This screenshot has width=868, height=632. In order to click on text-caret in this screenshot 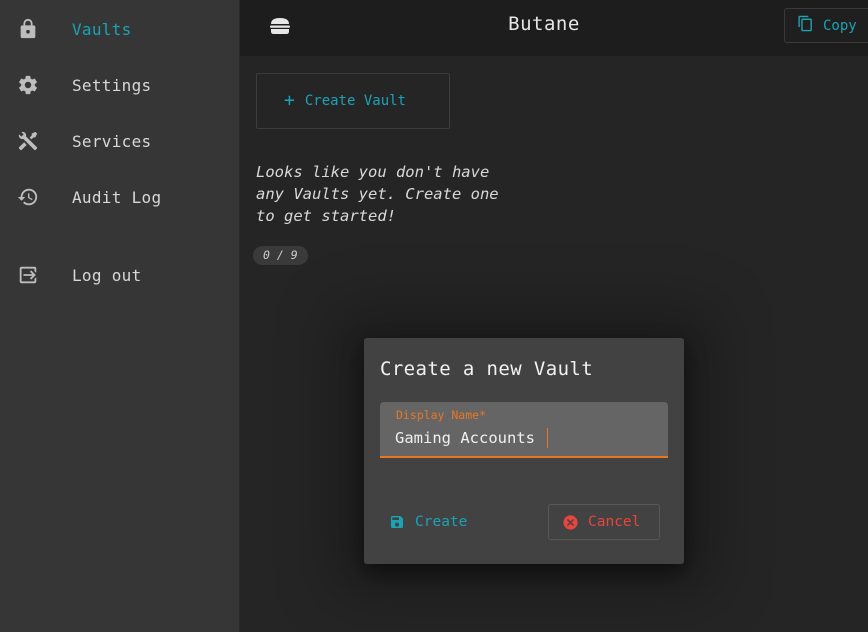, I will do `click(547, 438)`.